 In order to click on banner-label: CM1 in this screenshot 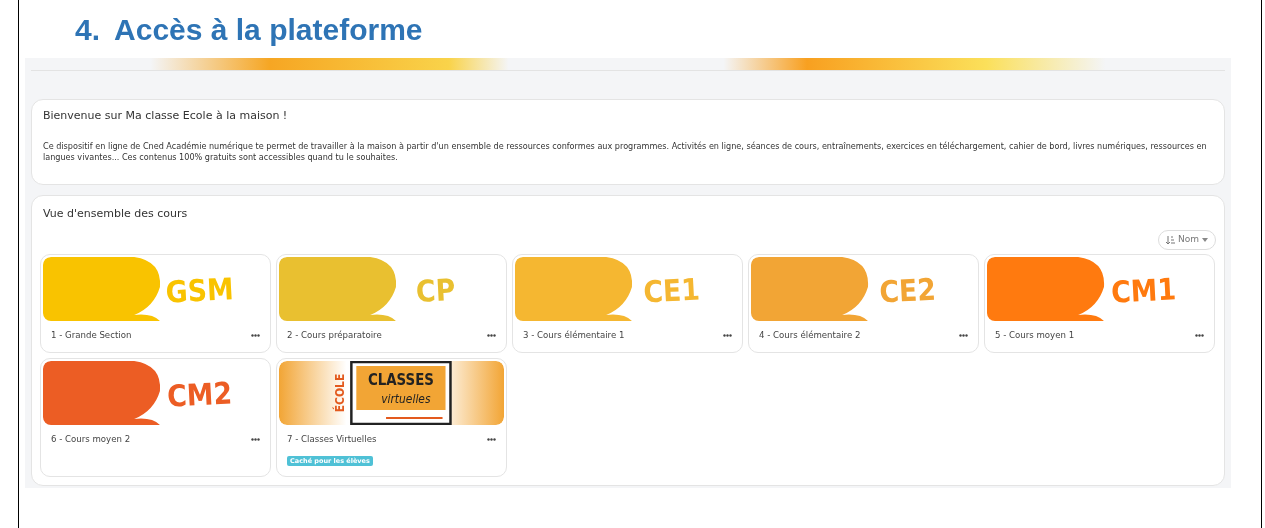, I will do `click(1143, 290)`.